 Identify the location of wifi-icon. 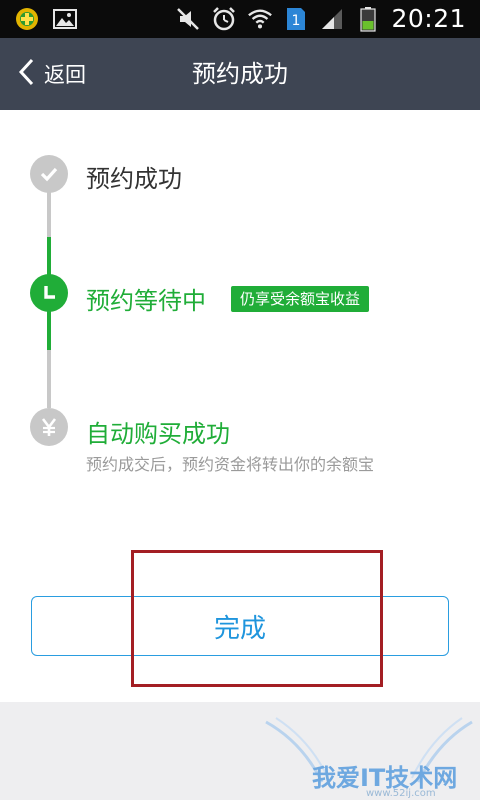
(260, 19).